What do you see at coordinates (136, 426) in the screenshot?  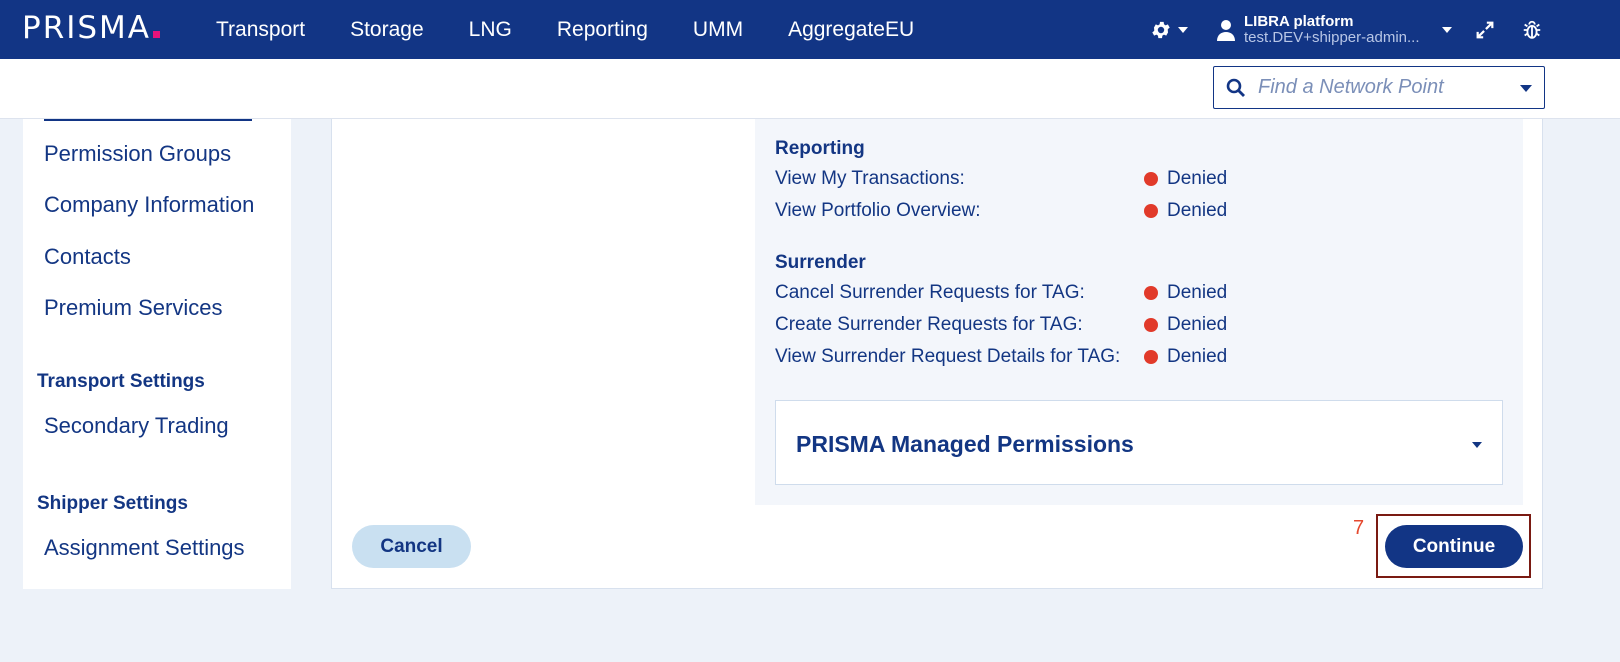 I see `sidebar-item-secondary-trading: Secondary Trading` at bounding box center [136, 426].